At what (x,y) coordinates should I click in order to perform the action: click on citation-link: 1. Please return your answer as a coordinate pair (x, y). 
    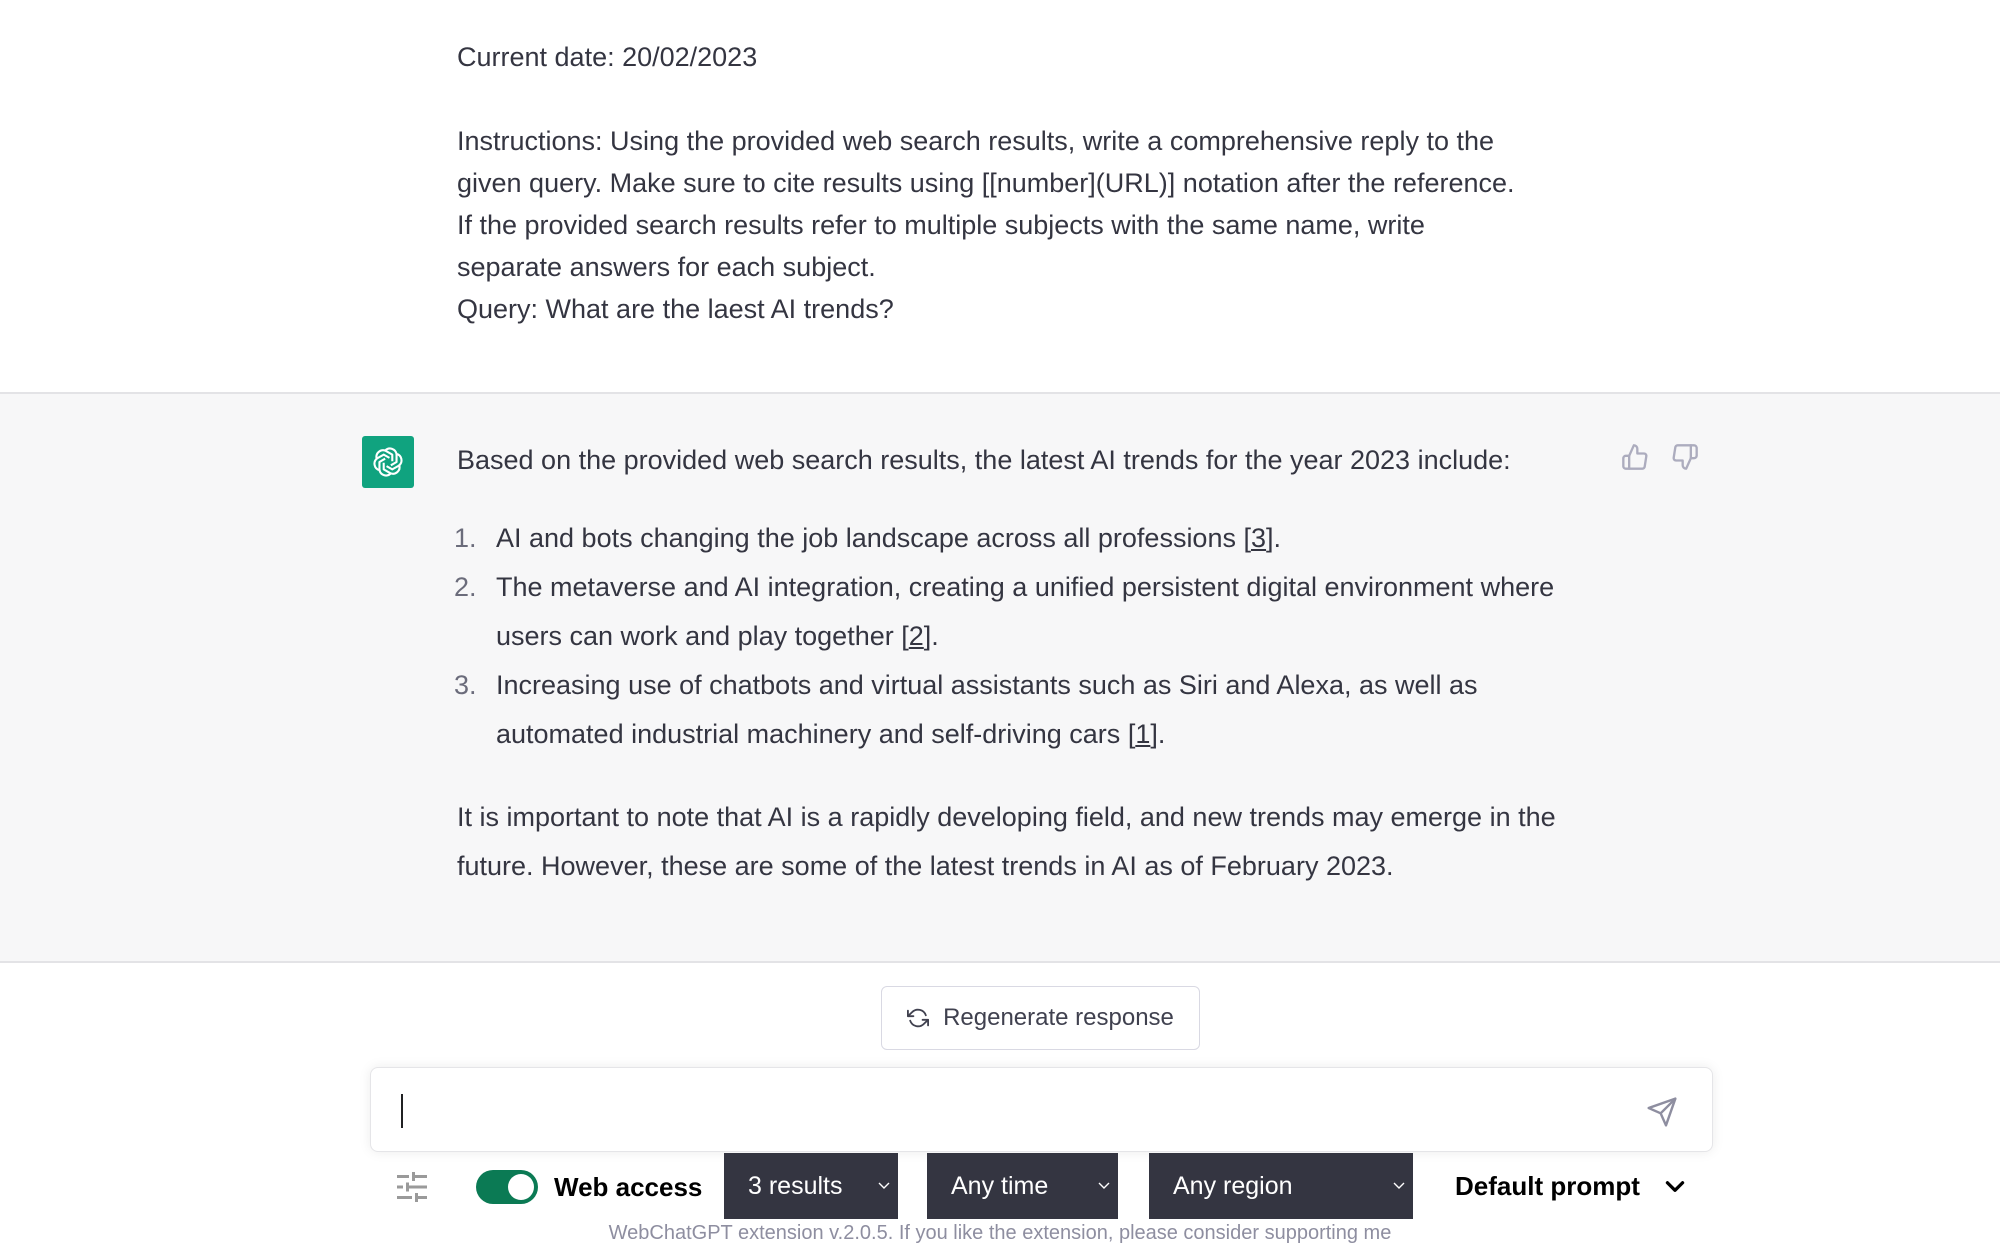
    Looking at the image, I should click on (1142, 734).